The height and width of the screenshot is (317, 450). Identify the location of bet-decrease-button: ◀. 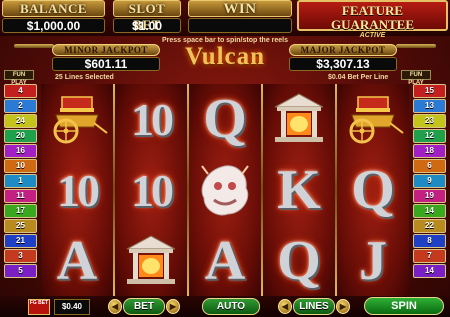
(115, 306).